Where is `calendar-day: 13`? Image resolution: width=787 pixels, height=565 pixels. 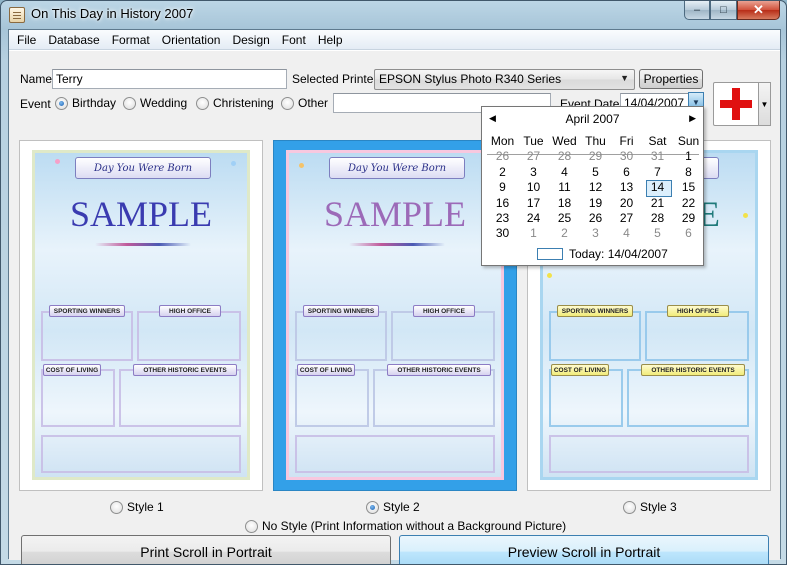 calendar-day: 13 is located at coordinates (626, 187).